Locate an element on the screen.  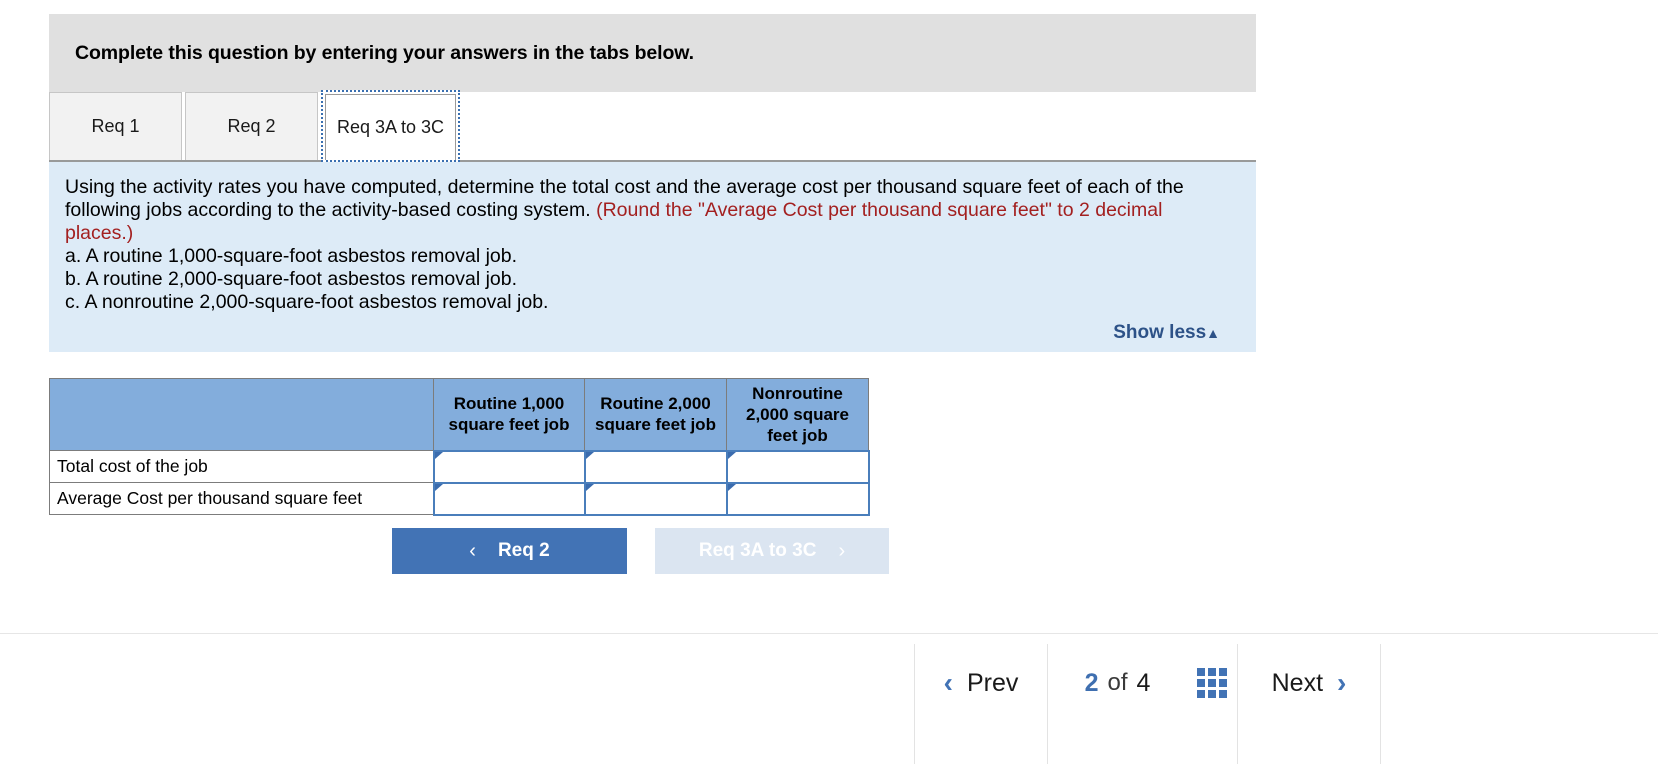
cell-average-cost-routine-2000 is located at coordinates (655, 498).